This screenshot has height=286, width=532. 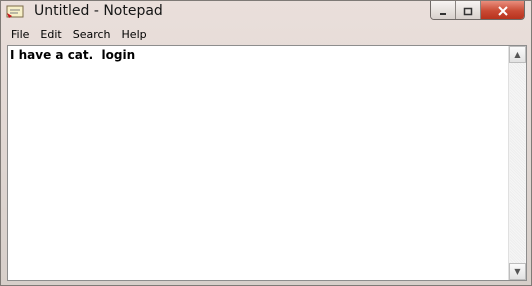 I want to click on close-icon, so click(x=503, y=10).